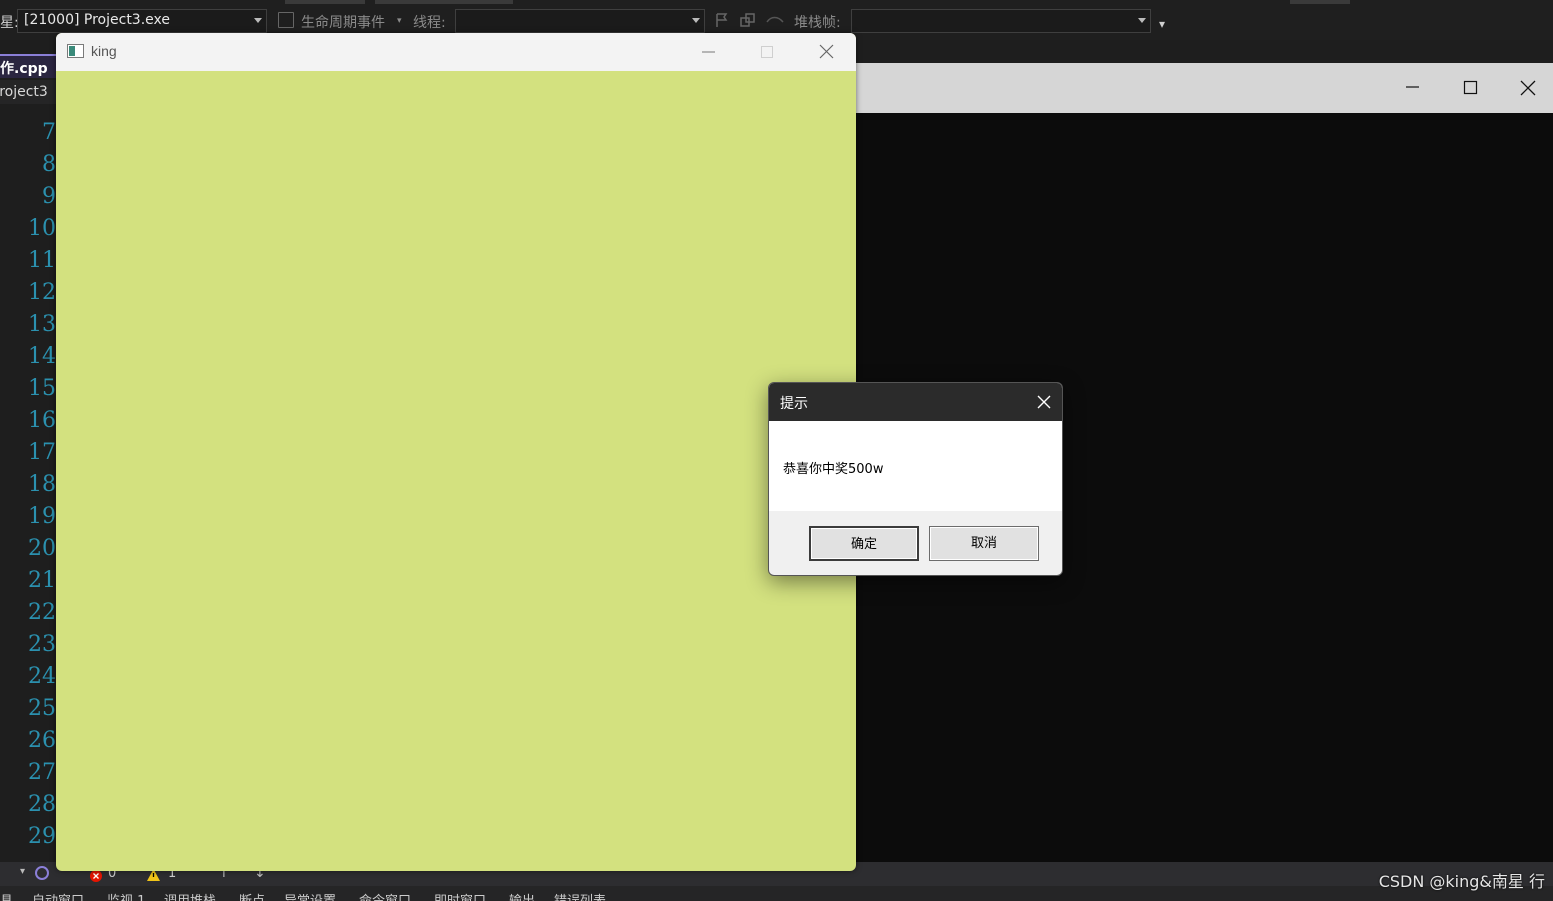  I want to click on watermark-suffix: 行, so click(1536, 881).